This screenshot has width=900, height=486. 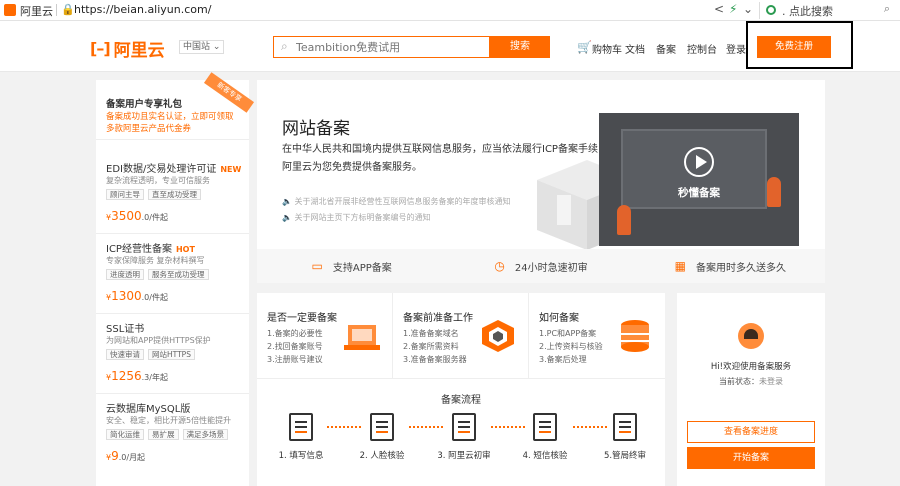 I want to click on start-beian-button: 开始备案, so click(x=751, y=458).